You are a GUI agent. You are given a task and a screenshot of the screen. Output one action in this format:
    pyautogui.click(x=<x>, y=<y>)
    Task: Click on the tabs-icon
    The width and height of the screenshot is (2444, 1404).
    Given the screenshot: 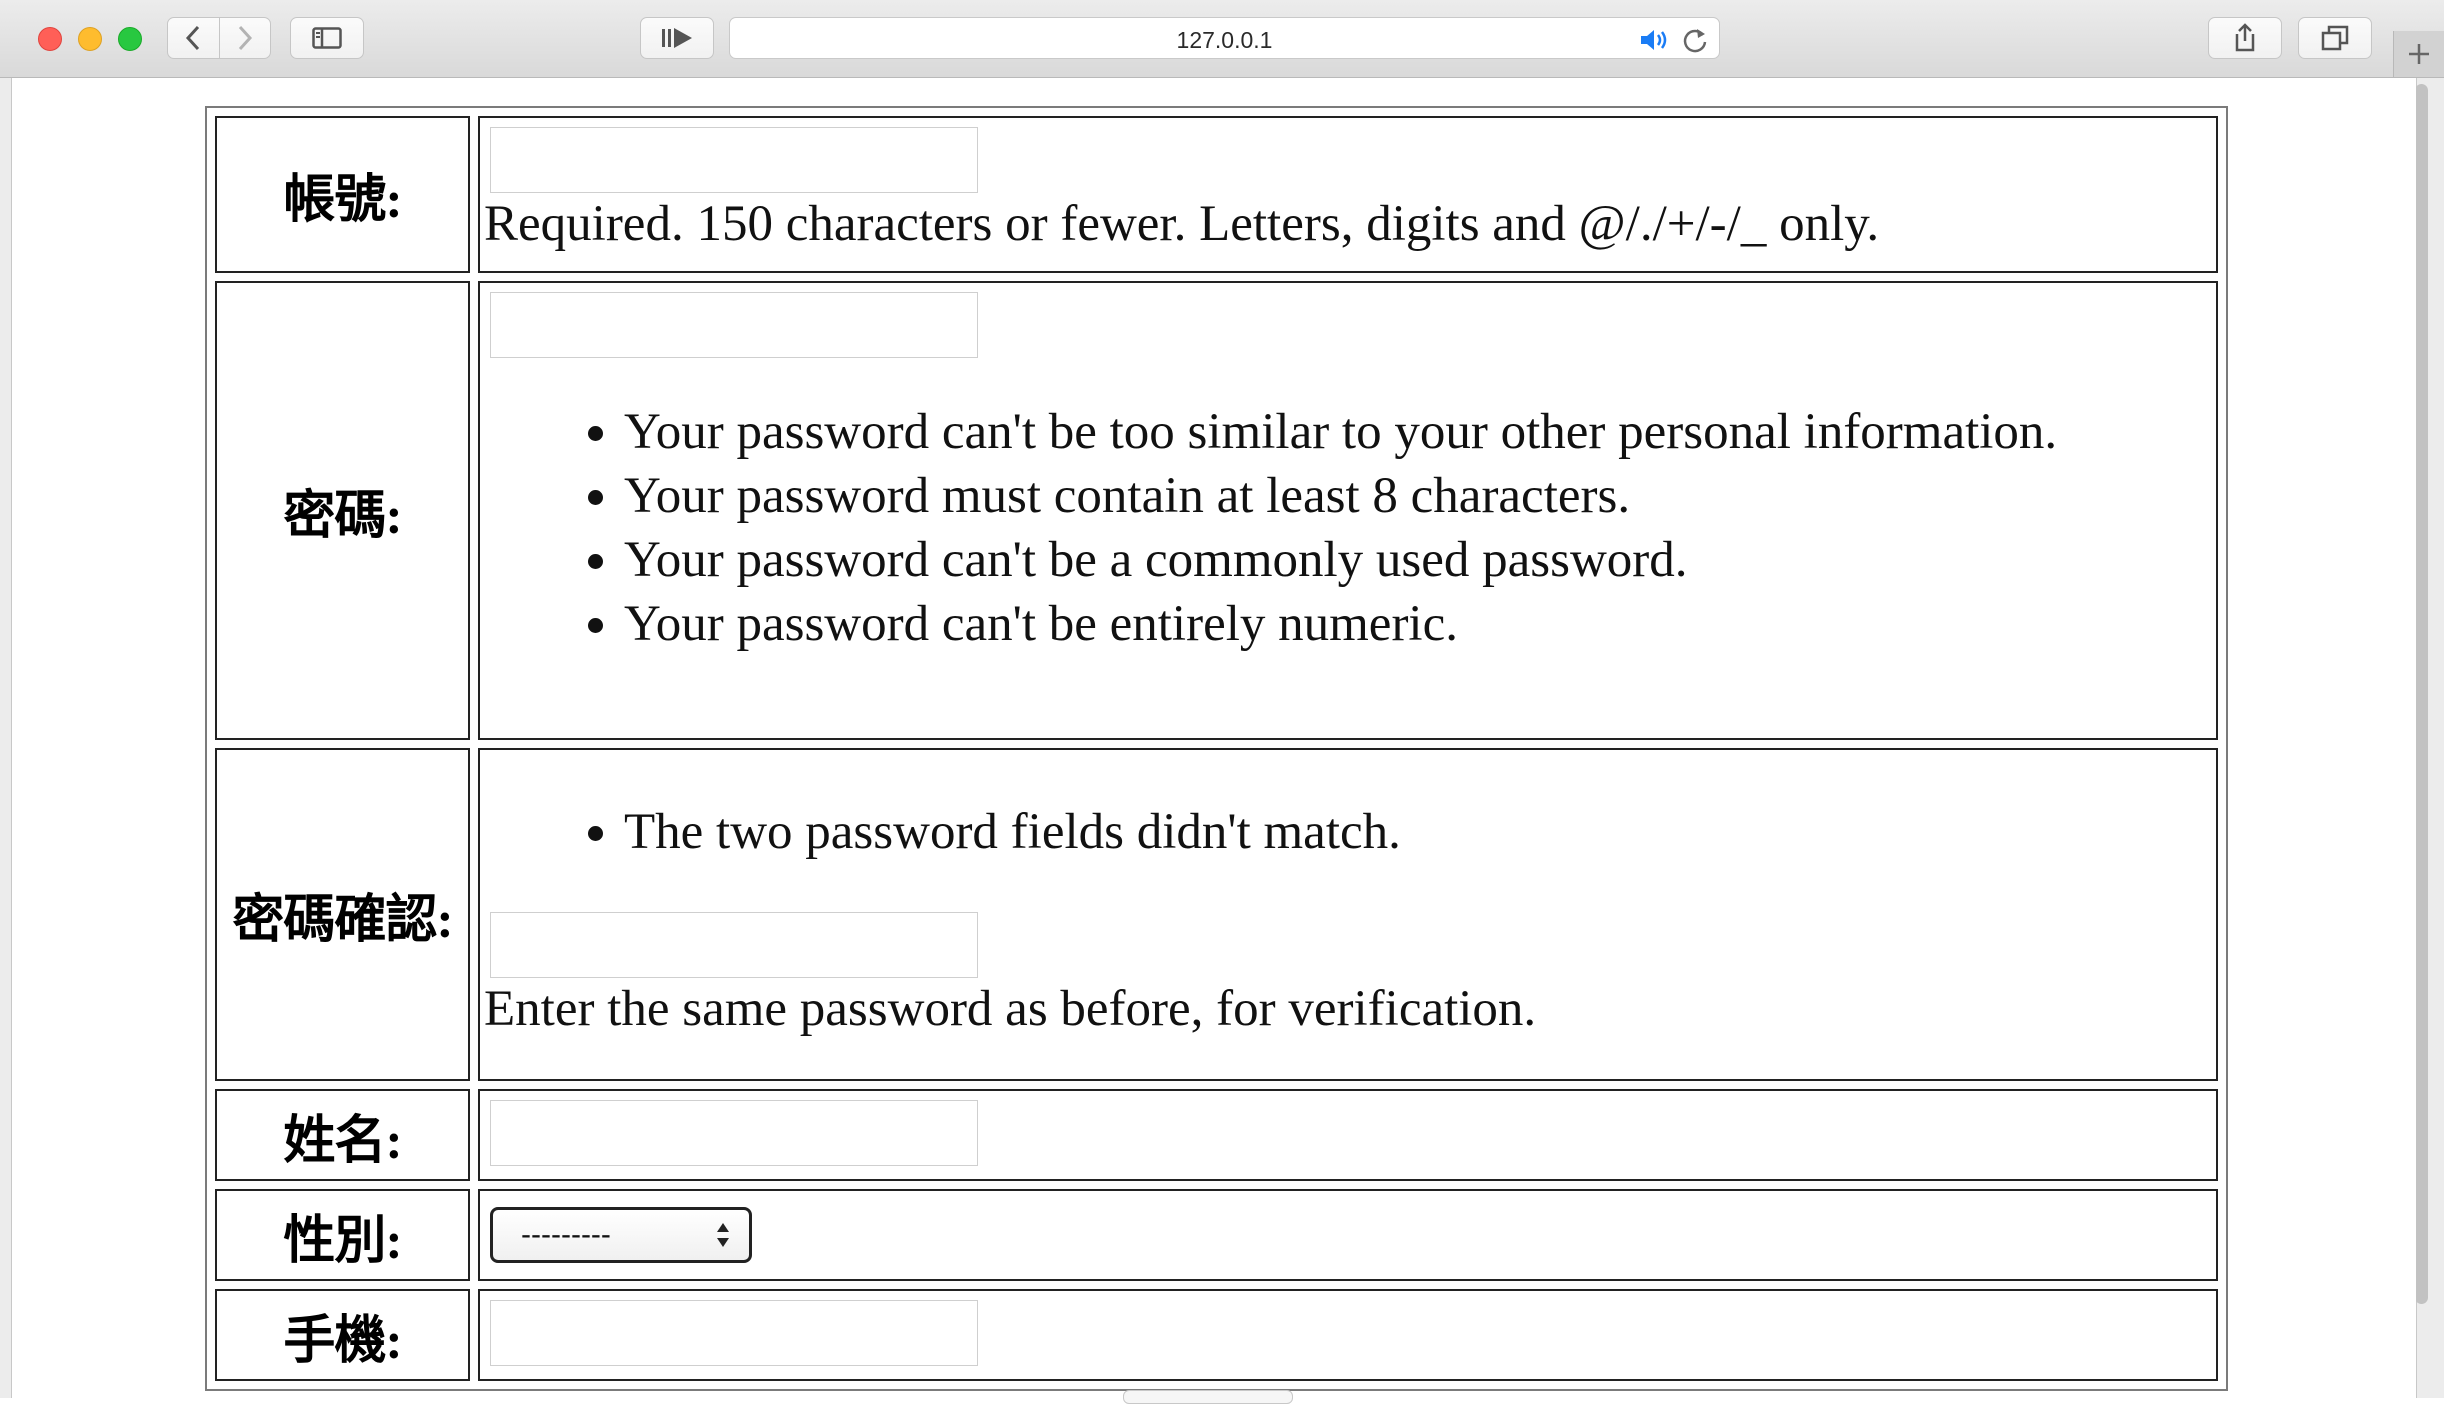 What is the action you would take?
    pyautogui.click(x=2335, y=38)
    